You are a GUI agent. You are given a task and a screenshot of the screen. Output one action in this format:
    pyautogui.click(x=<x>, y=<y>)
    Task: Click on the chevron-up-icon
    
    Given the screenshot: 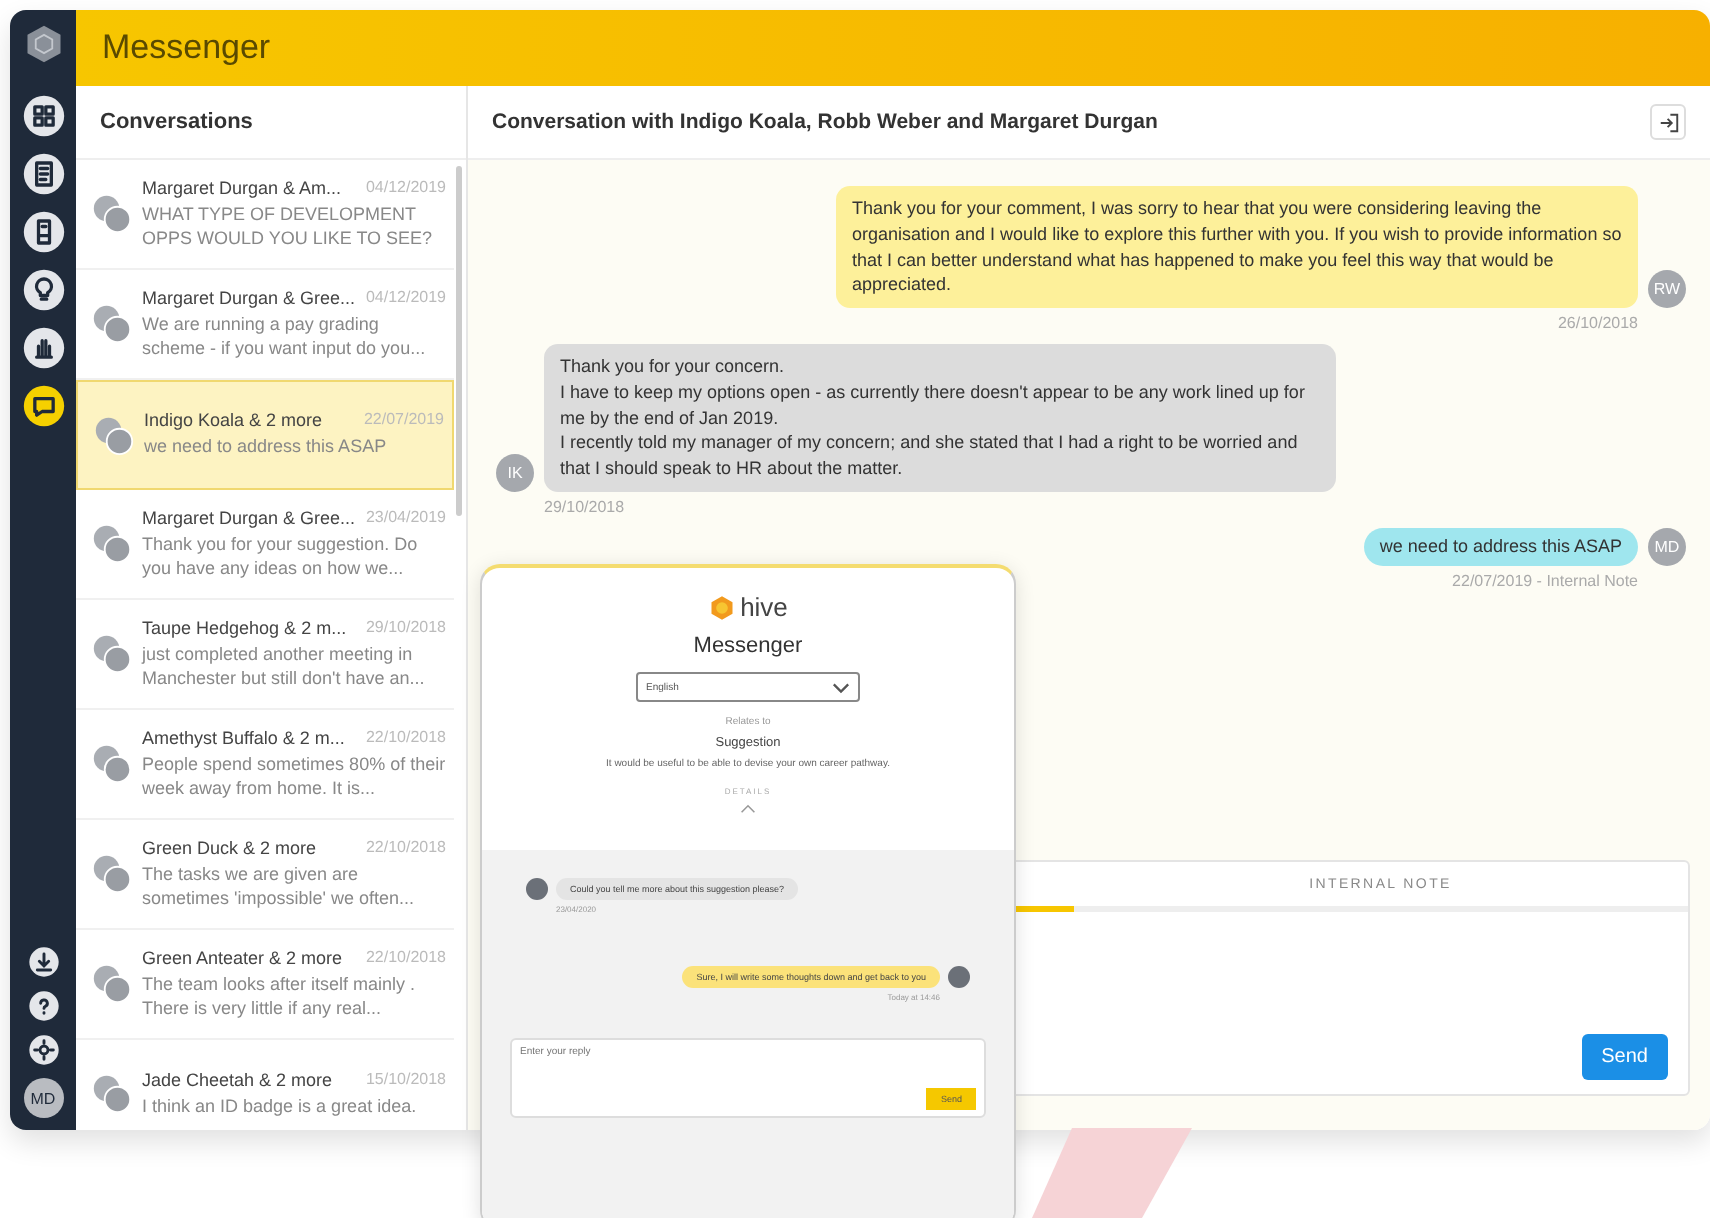 What is the action you would take?
    pyautogui.click(x=748, y=809)
    